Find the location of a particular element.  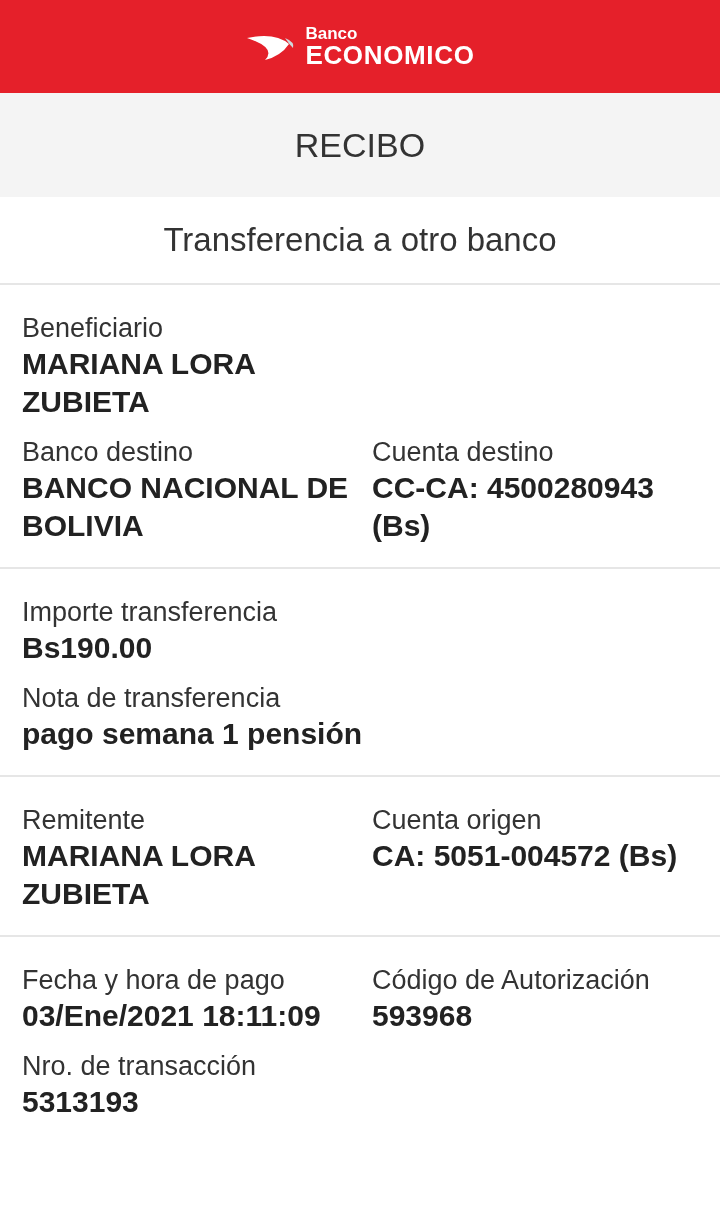

field-label: Fecha y hora de pago is located at coordinates (154, 980).